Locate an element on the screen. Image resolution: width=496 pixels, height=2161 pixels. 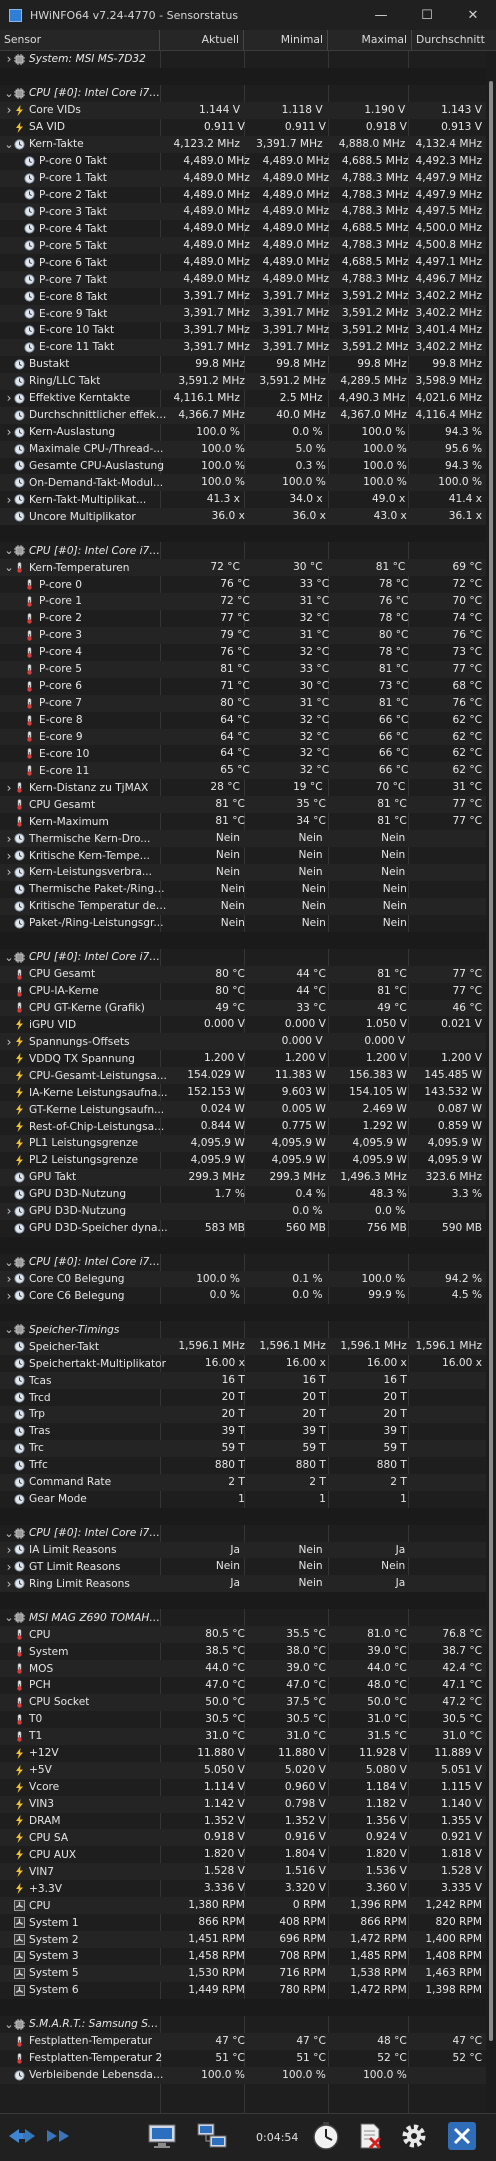
sensor-row: DRAM 1.352 V 1.352 V 1.356 V 1.355 V is located at coordinates (243, 1821).